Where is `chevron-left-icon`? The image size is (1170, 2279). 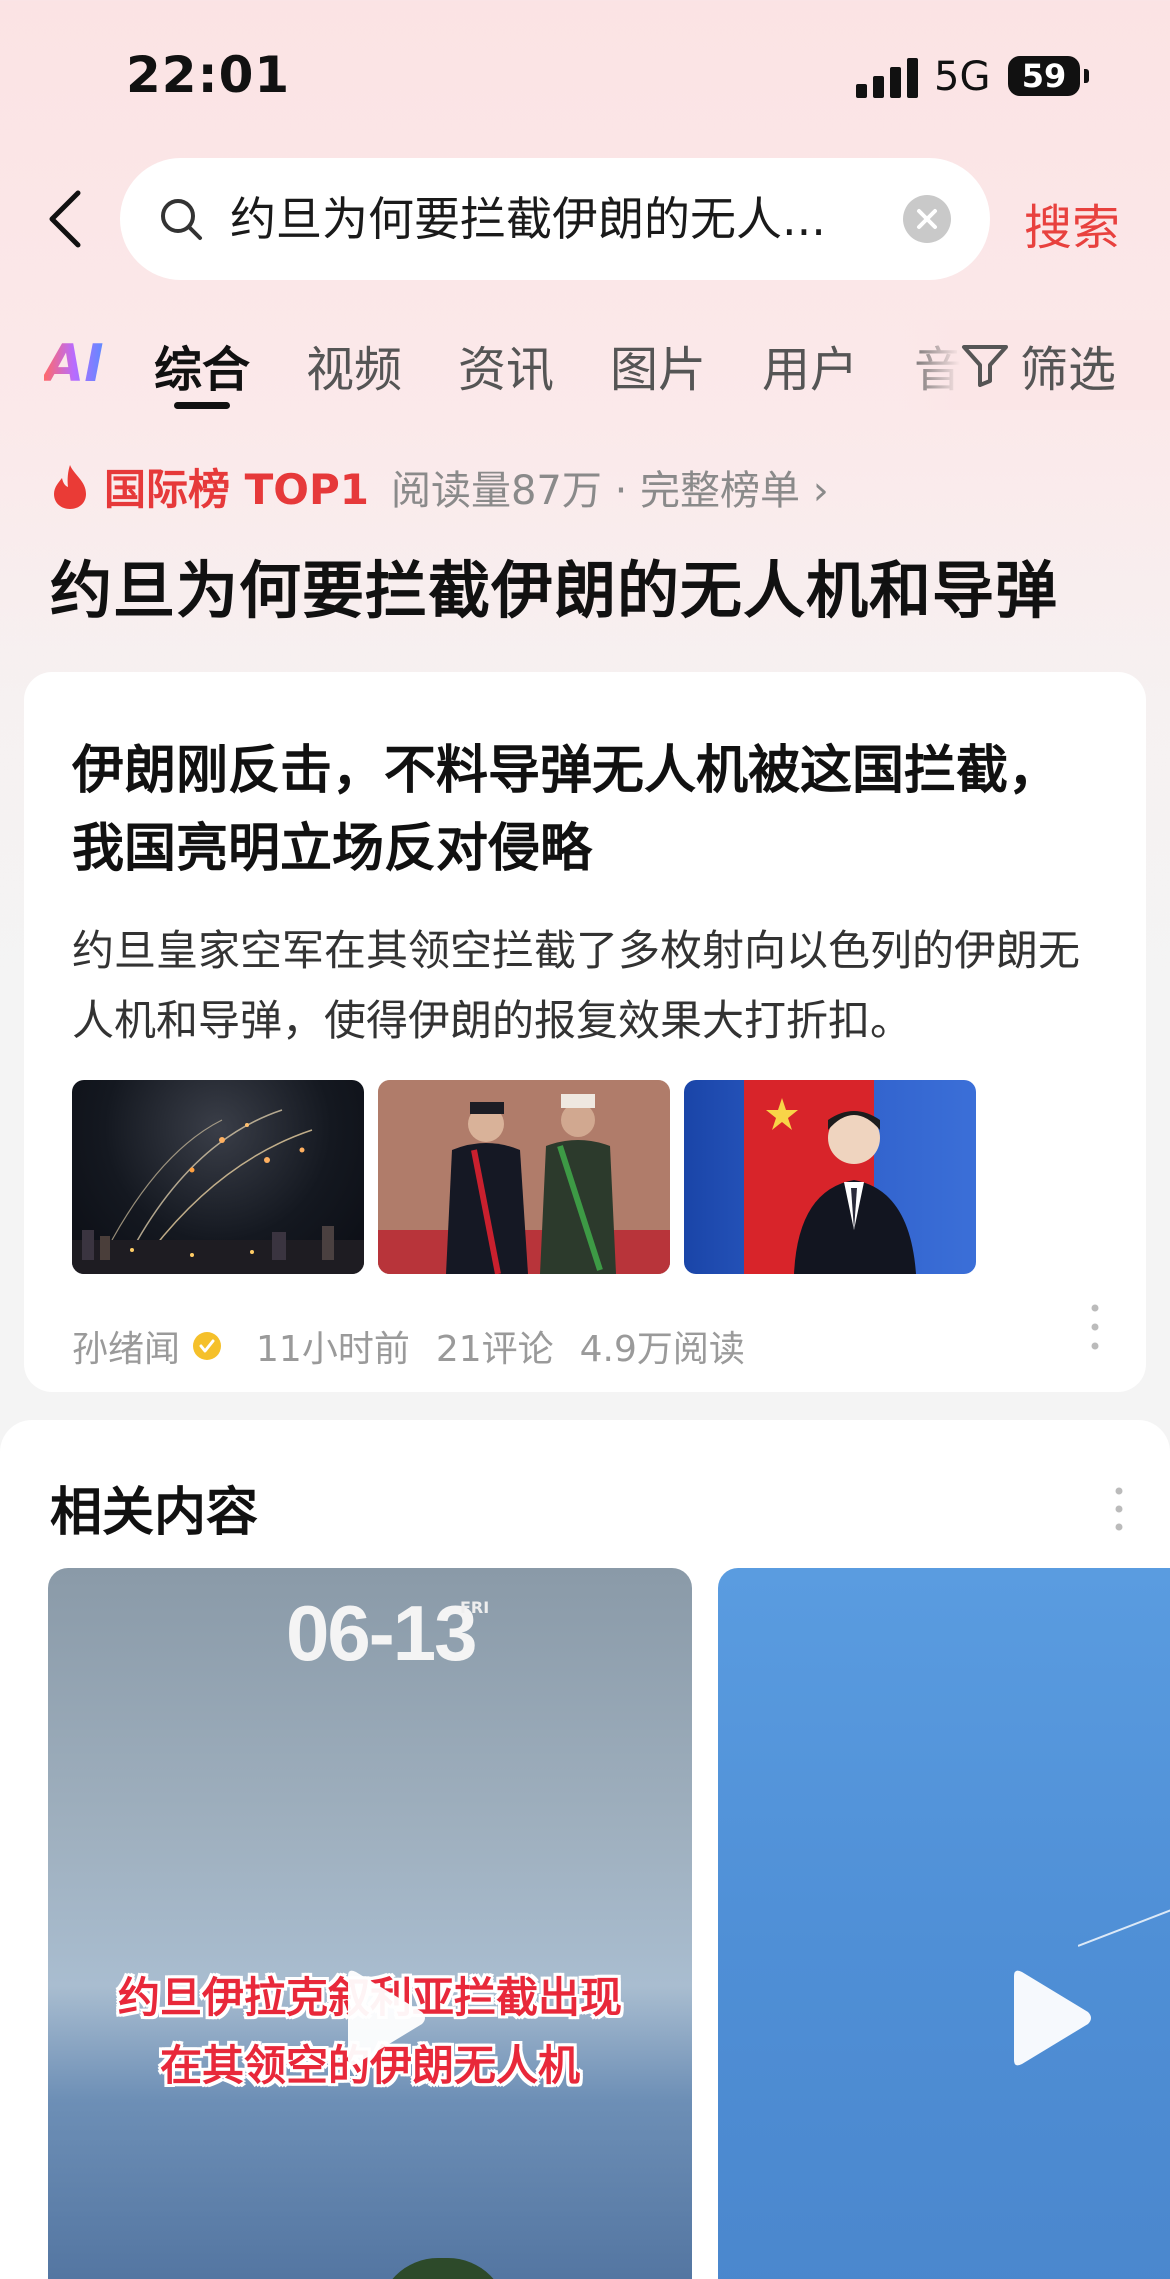 chevron-left-icon is located at coordinates (65, 219).